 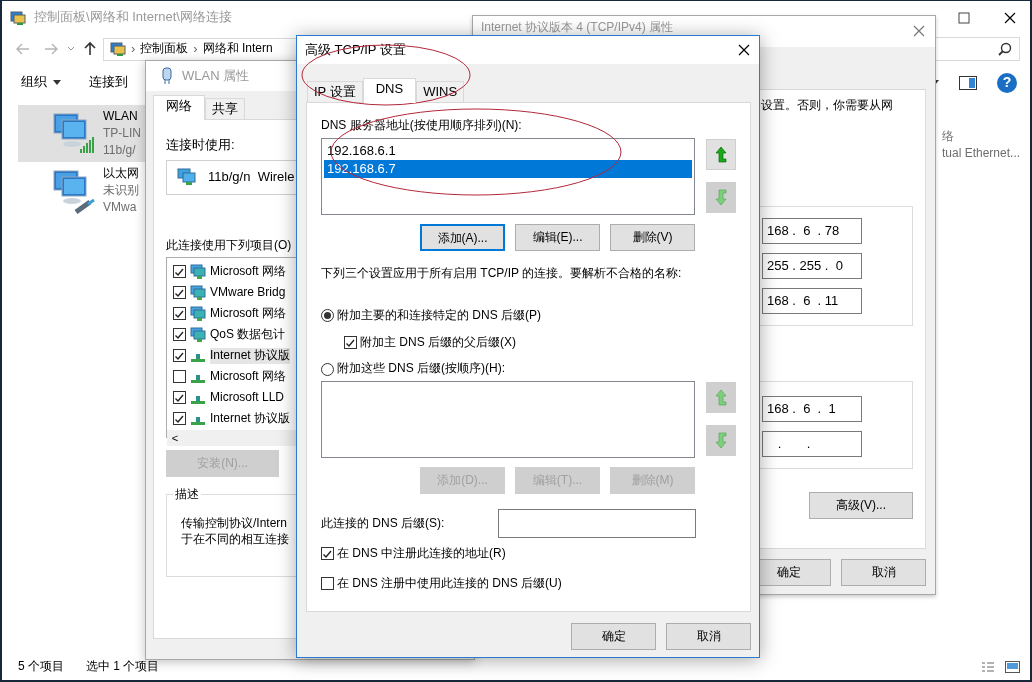 I want to click on checkbox-label: 在 DNS 中注册此连接的地址(R), so click(x=421, y=553).